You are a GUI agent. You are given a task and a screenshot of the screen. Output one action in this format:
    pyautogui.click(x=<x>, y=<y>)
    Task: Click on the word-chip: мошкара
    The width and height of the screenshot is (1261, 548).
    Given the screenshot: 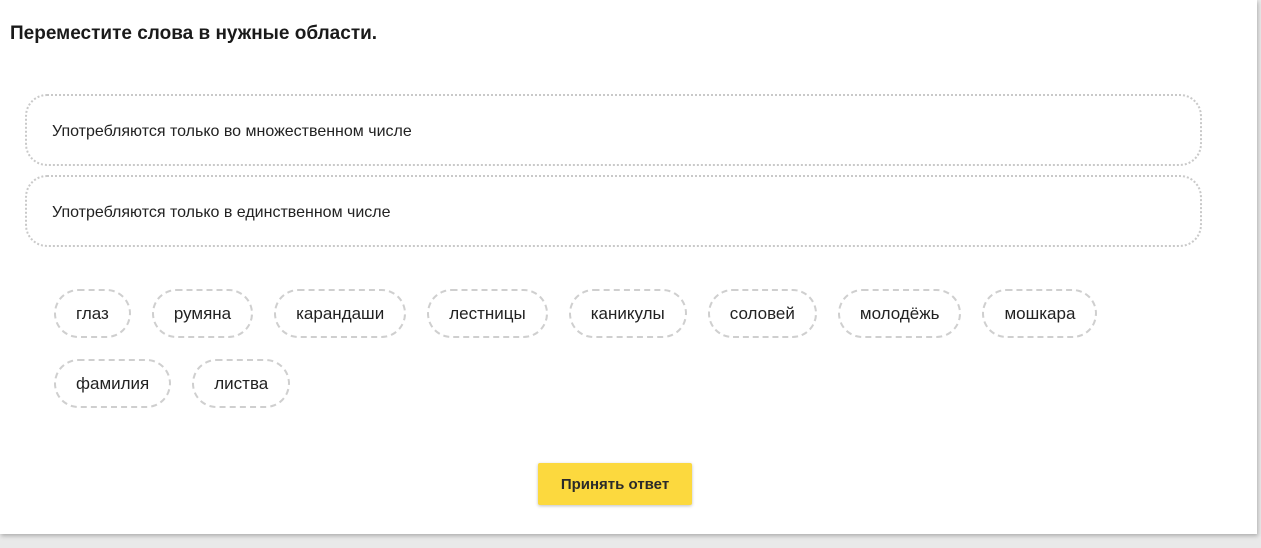 What is the action you would take?
    pyautogui.click(x=1040, y=313)
    